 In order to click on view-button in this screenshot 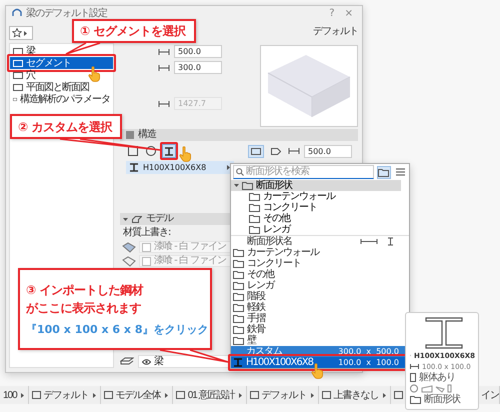, I will do `click(256, 151)`.